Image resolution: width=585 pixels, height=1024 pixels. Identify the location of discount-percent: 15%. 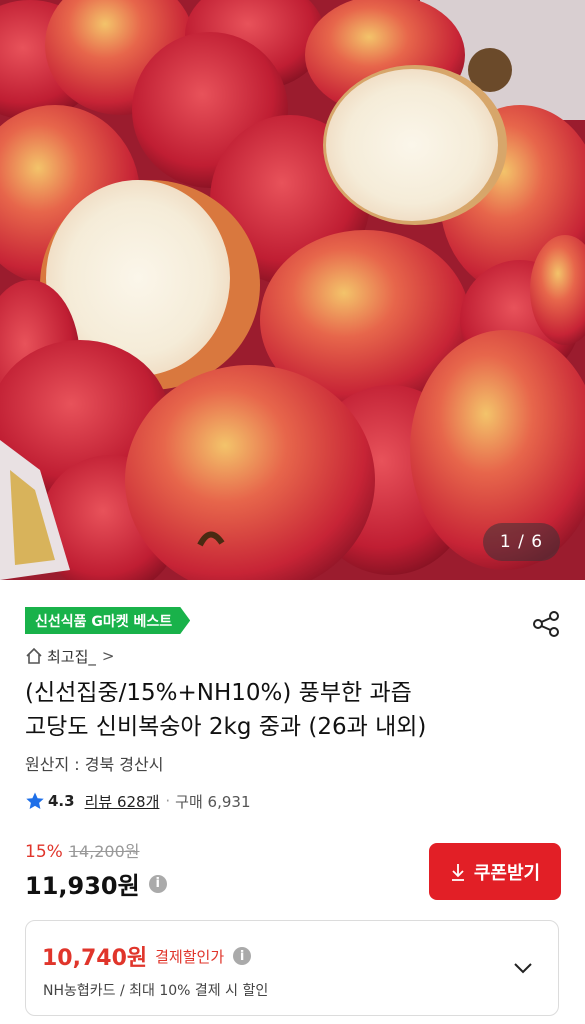
(44, 852).